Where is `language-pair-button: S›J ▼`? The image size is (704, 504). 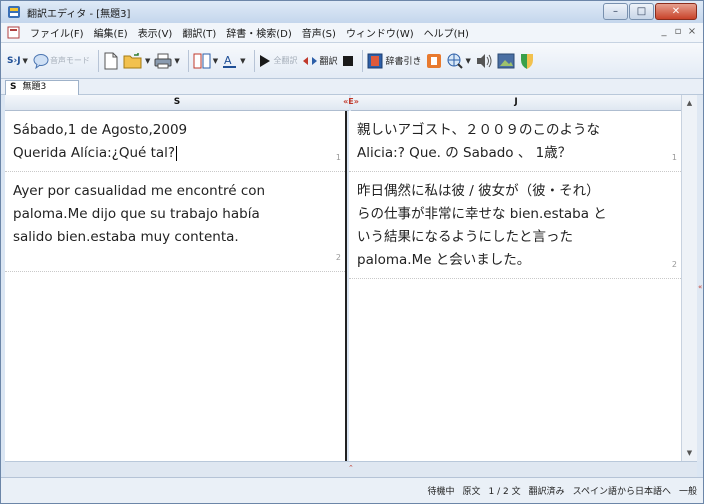 language-pair-button: S›J ▼ is located at coordinates (17, 61).